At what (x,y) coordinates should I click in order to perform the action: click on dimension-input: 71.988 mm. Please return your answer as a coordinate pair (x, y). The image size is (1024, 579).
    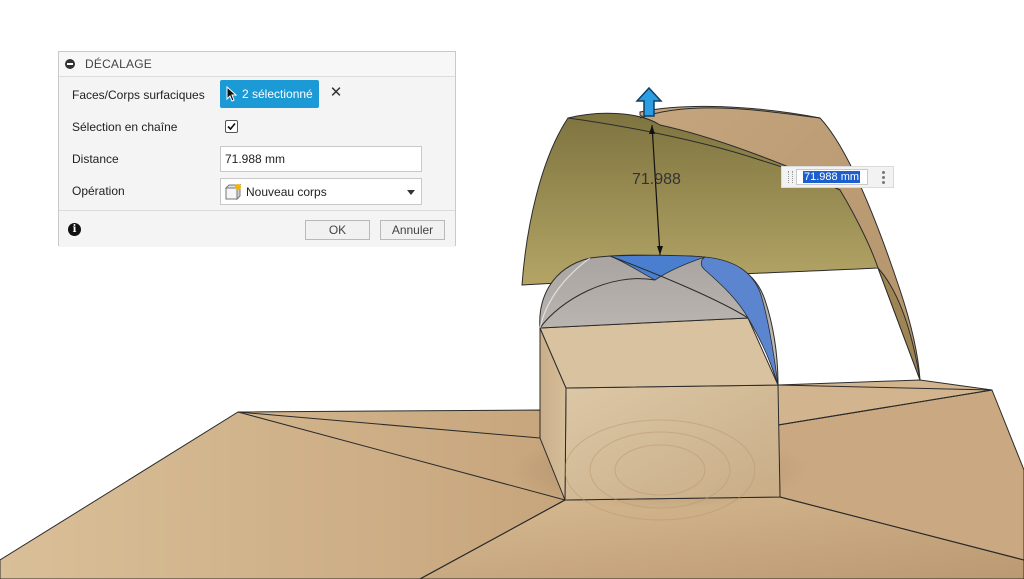
    Looking at the image, I should click on (832, 177).